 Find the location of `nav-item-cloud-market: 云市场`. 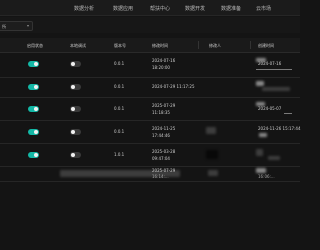

nav-item-cloud-market: 云市场 is located at coordinates (263, 8).